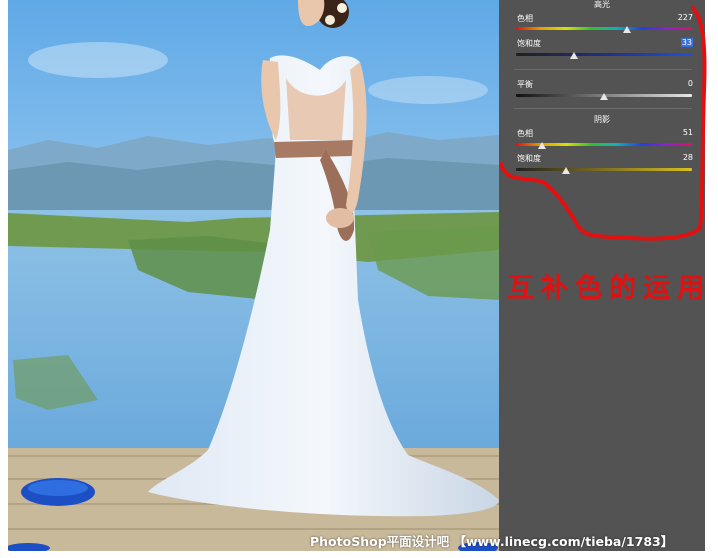 Image resolution: width=718 pixels, height=558 pixels. Describe the element at coordinates (529, 158) in the screenshot. I see `shadows-saturation-label: 饱和度` at that location.